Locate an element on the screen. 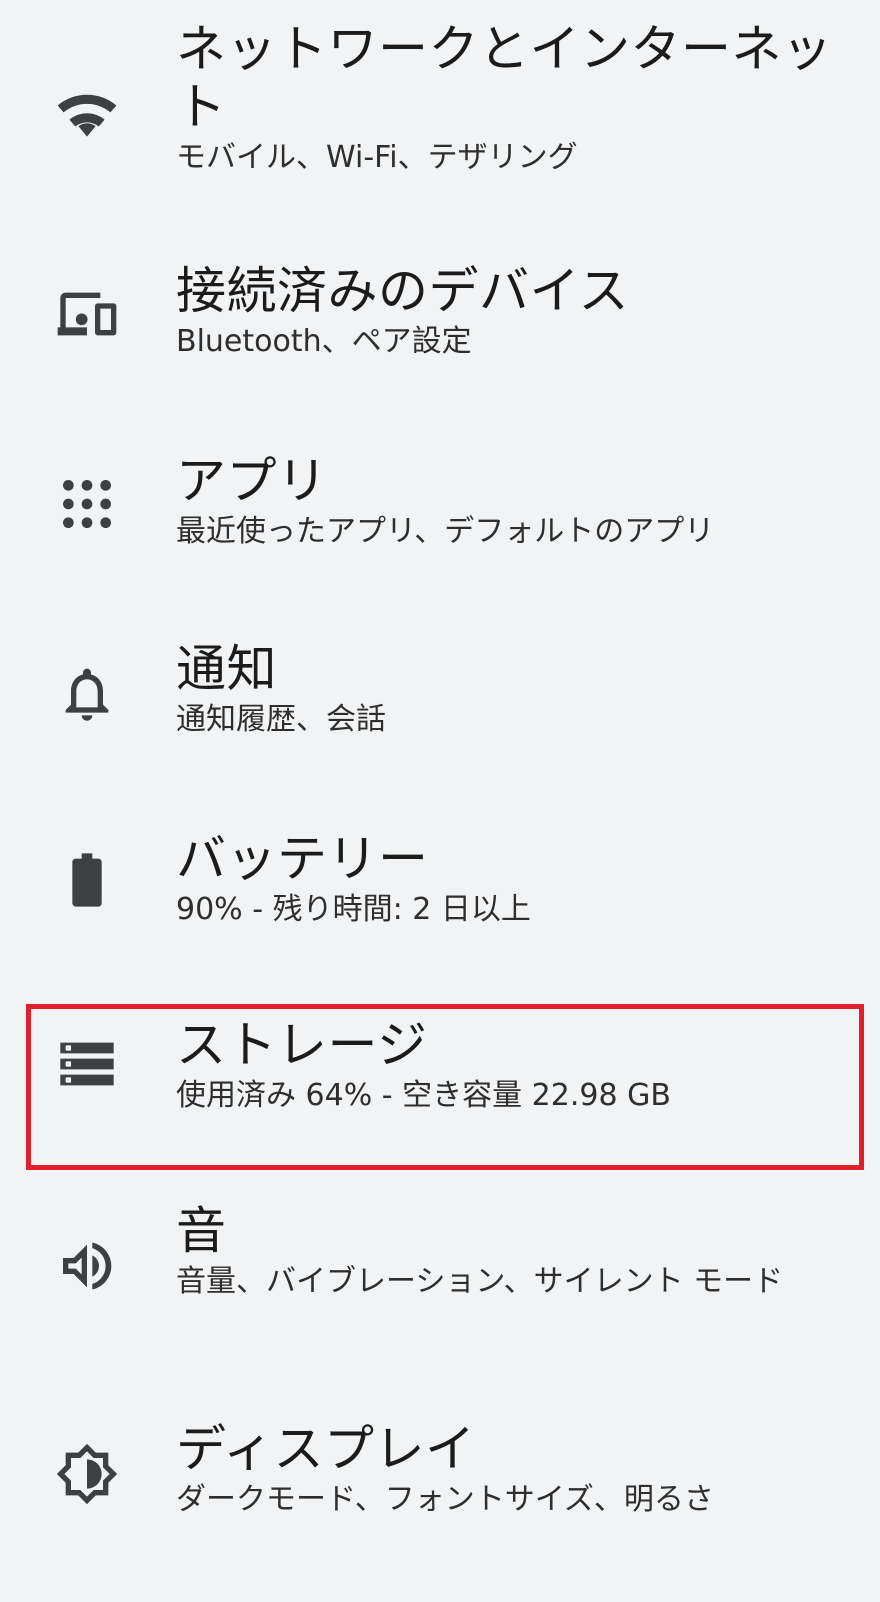 Image resolution: width=880 pixels, height=1602 pixels. item-title: アプリ is located at coordinates (252, 481).